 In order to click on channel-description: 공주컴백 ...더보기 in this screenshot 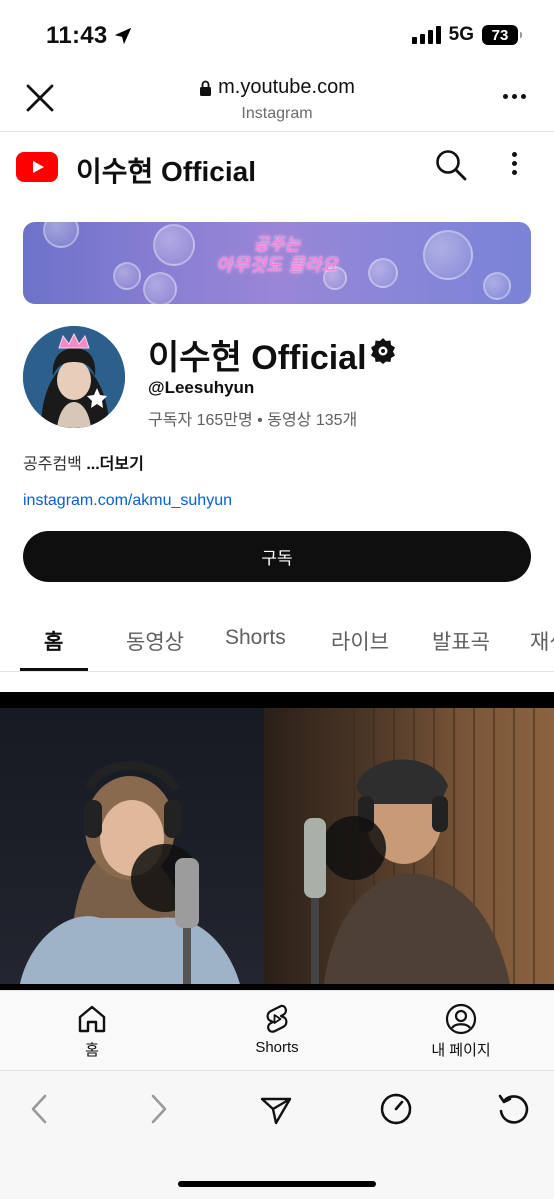, I will do `click(83, 462)`.